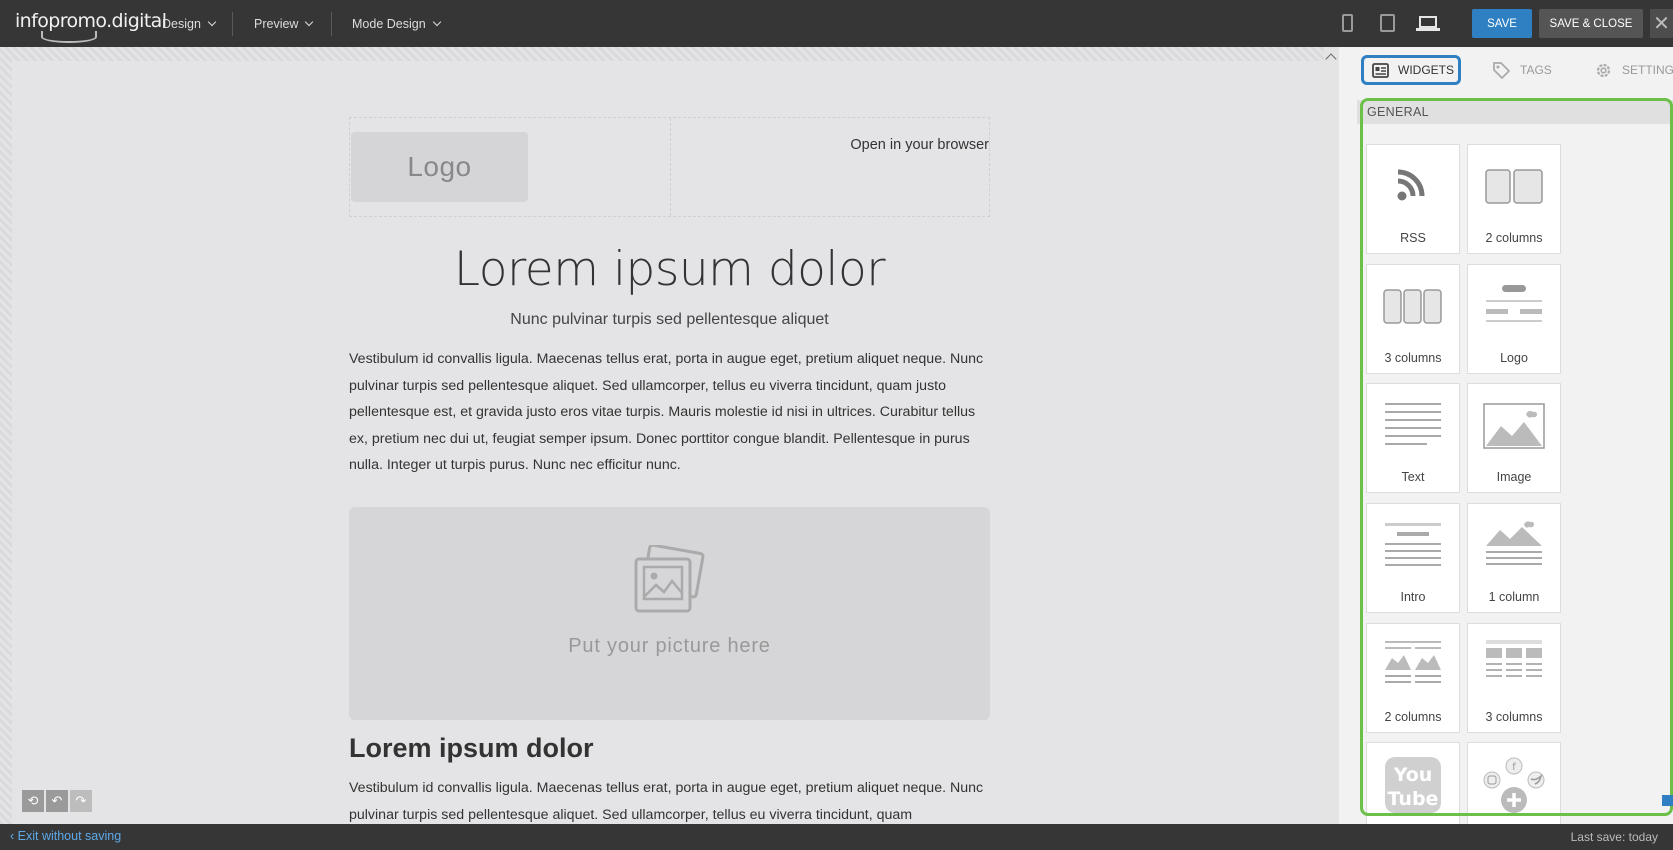 Image resolution: width=1673 pixels, height=850 pixels. I want to click on tab-setting-label: SETTING, so click(1647, 70).